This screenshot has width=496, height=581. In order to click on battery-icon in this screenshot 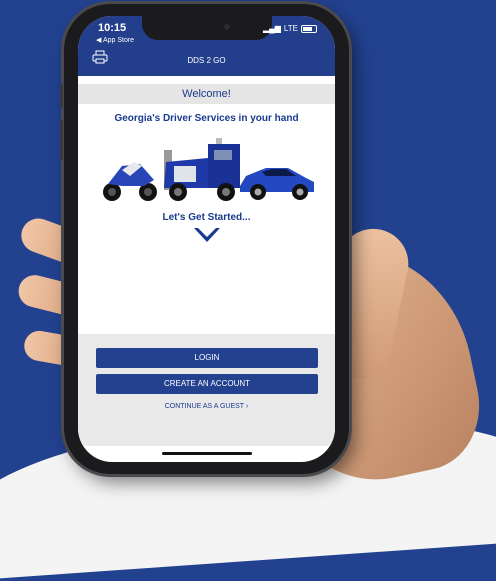, I will do `click(309, 28)`.